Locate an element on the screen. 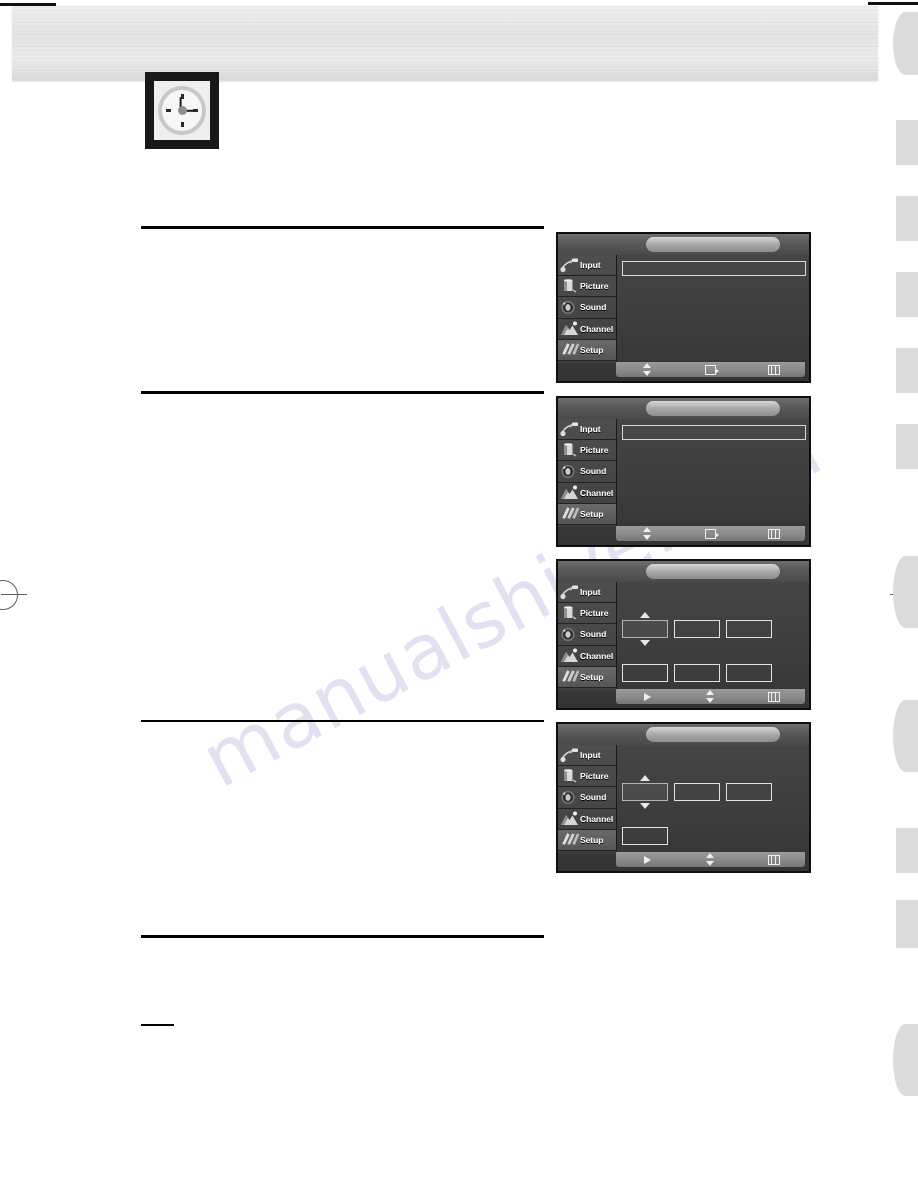 The image size is (918, 1188). osd-panel-clock-grid: Input Picture Sound Channel Setup is located at coordinates (683, 634).